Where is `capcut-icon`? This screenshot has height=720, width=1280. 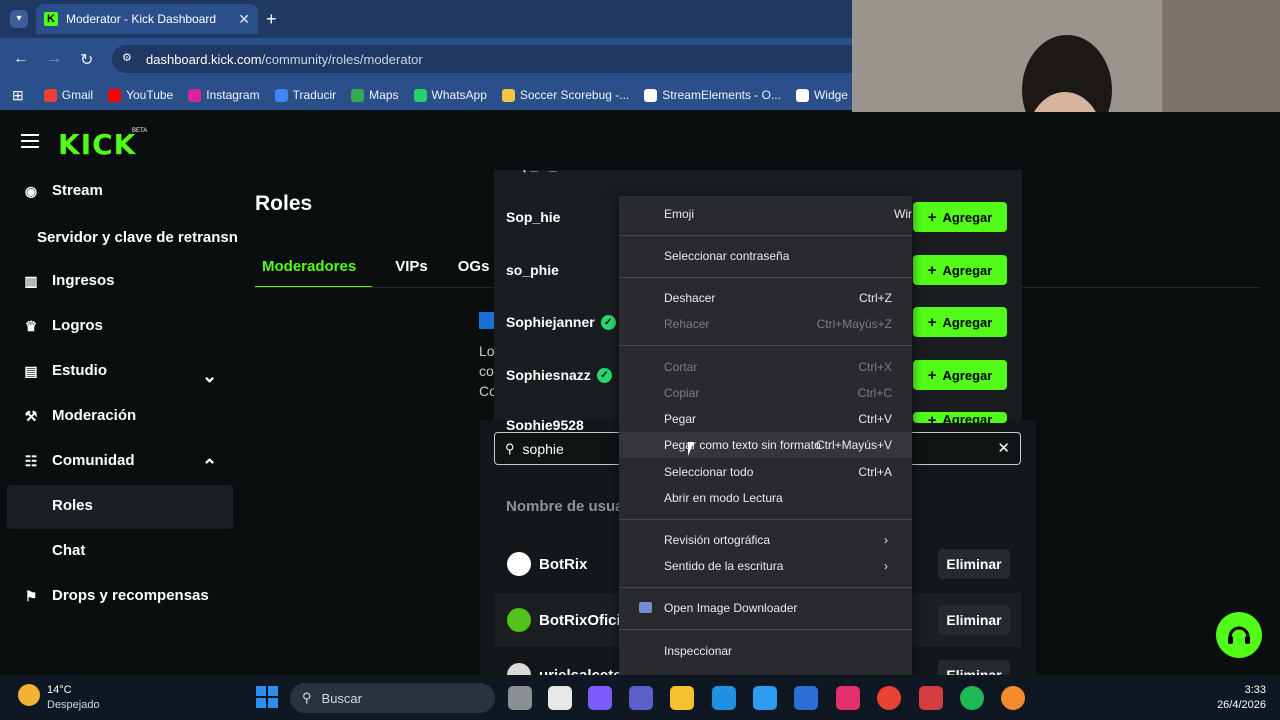
capcut-icon is located at coordinates (560, 698).